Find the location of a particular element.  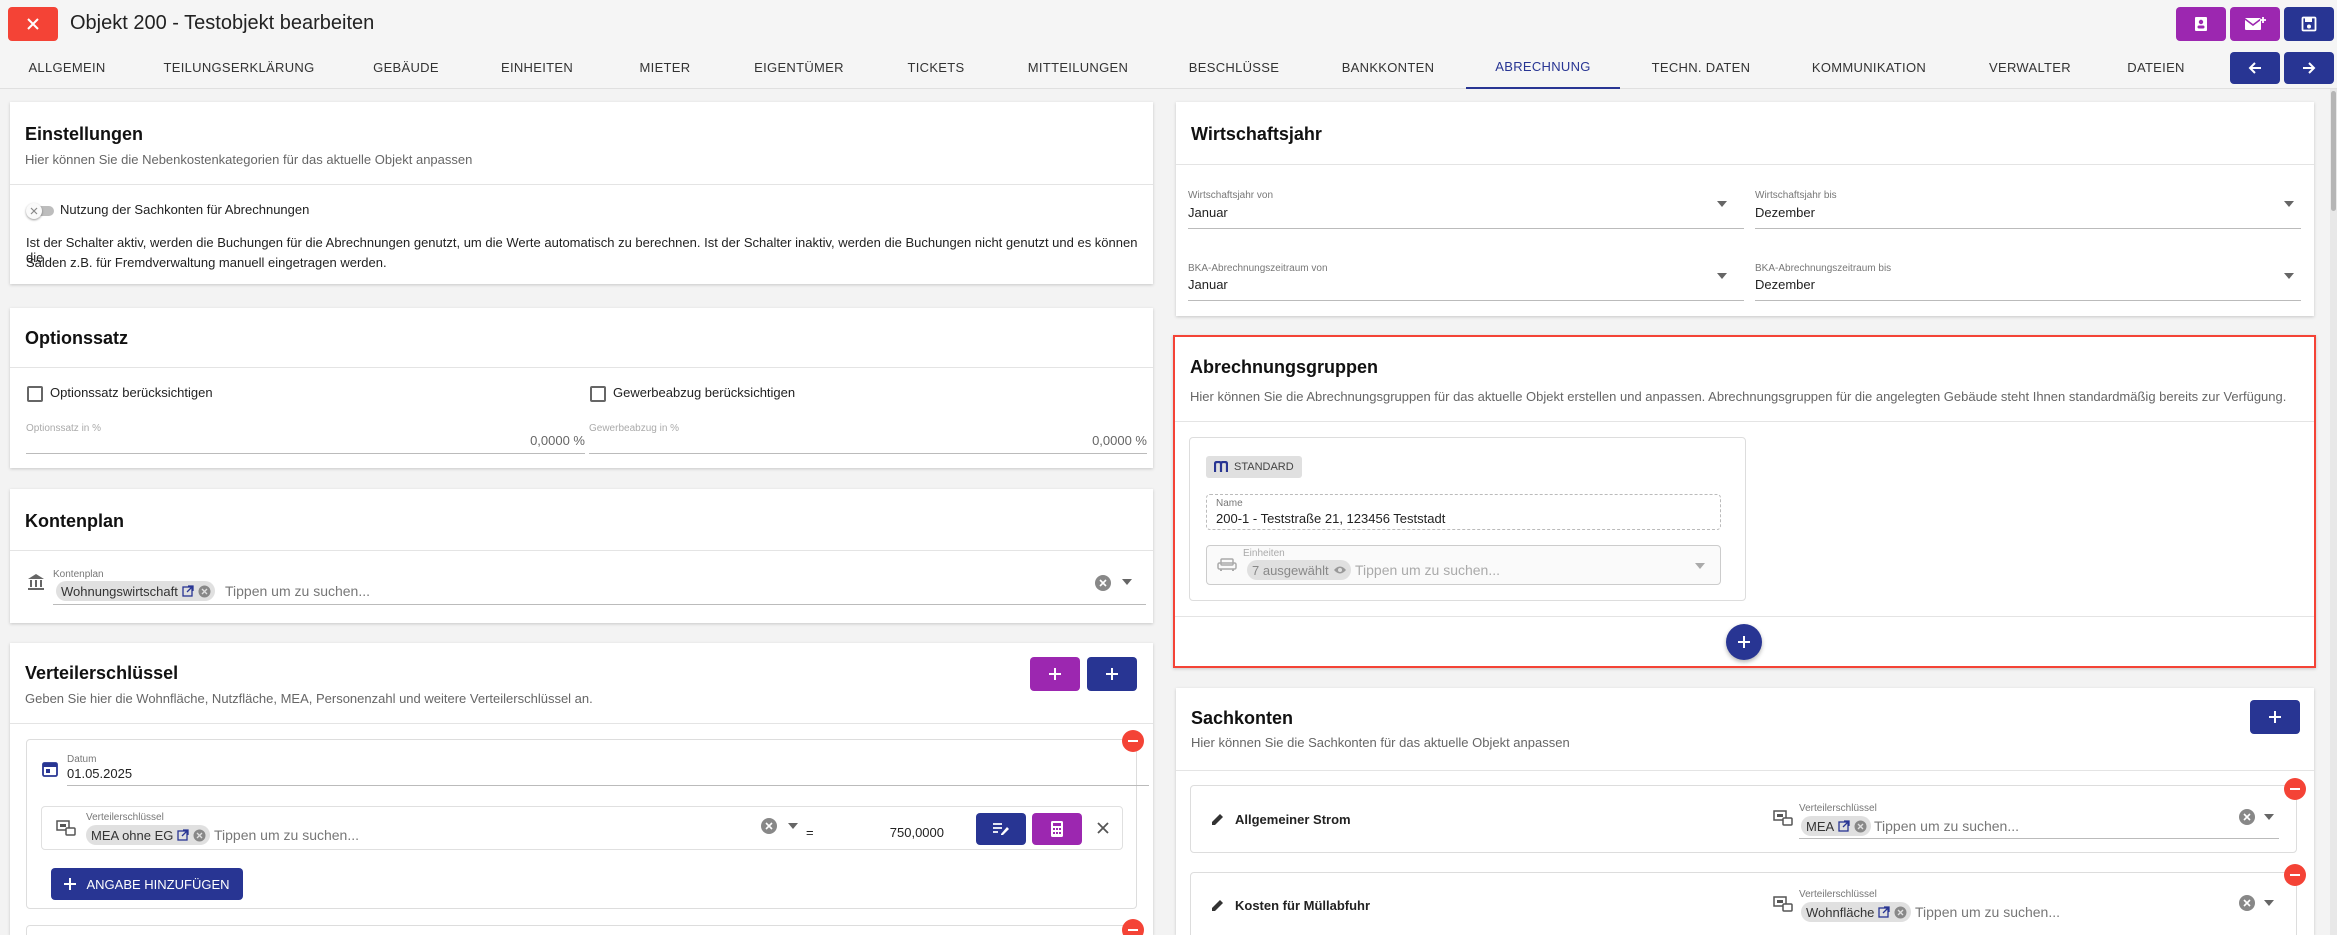

einstellungen-title: Einstellungen is located at coordinates (84, 134).